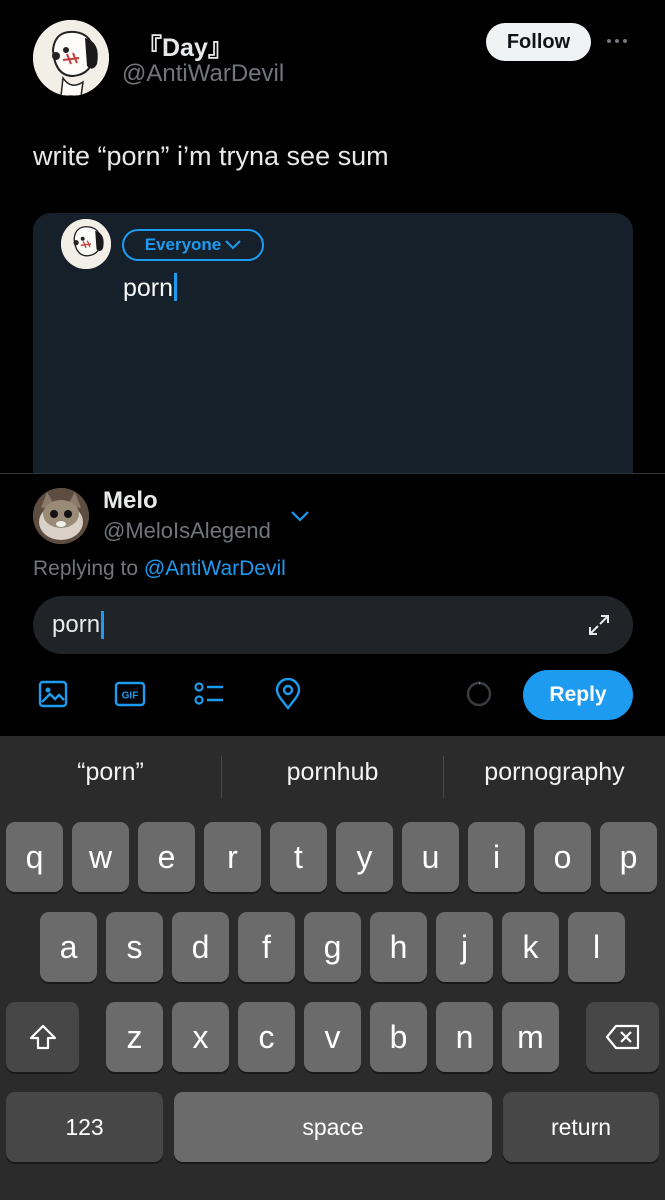 The height and width of the screenshot is (1200, 665). Describe the element at coordinates (628, 857) in the screenshot. I see `key-p: p` at that location.